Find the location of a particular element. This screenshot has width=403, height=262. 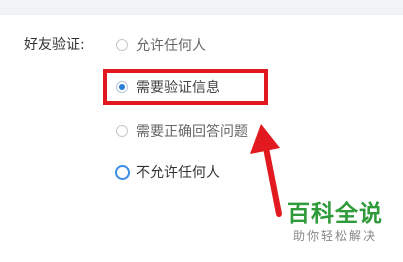

watermark-subtitle: 助你轻松解决 is located at coordinates (334, 236).